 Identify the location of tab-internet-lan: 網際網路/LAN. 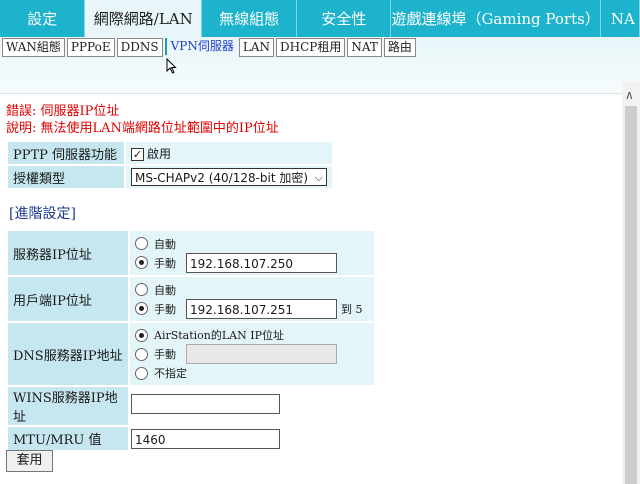
(144, 18).